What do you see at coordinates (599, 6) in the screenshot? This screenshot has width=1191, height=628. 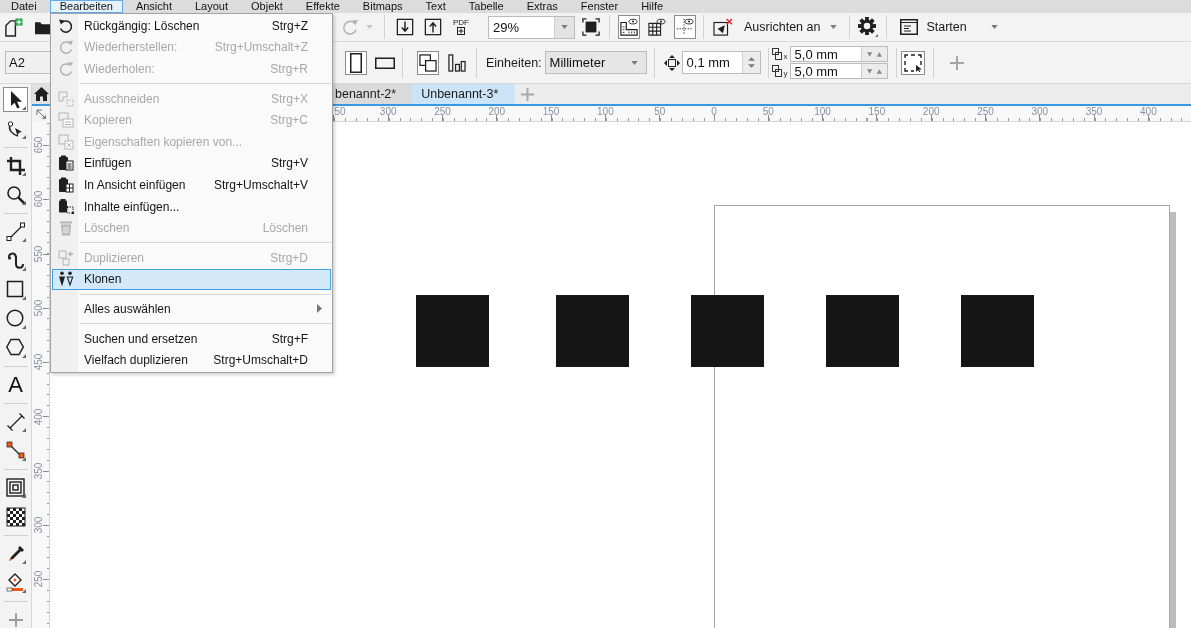 I see `menu-bar-item: Fenster` at bounding box center [599, 6].